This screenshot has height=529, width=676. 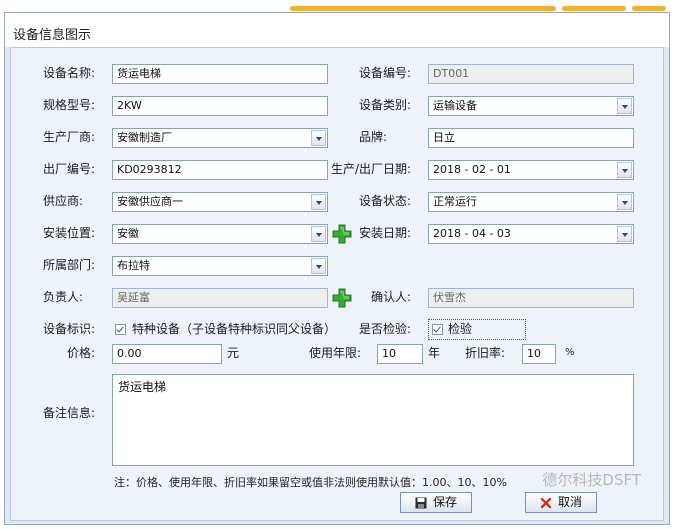 What do you see at coordinates (335, 353) in the screenshot?
I see `service-years-label: 使用年限:` at bounding box center [335, 353].